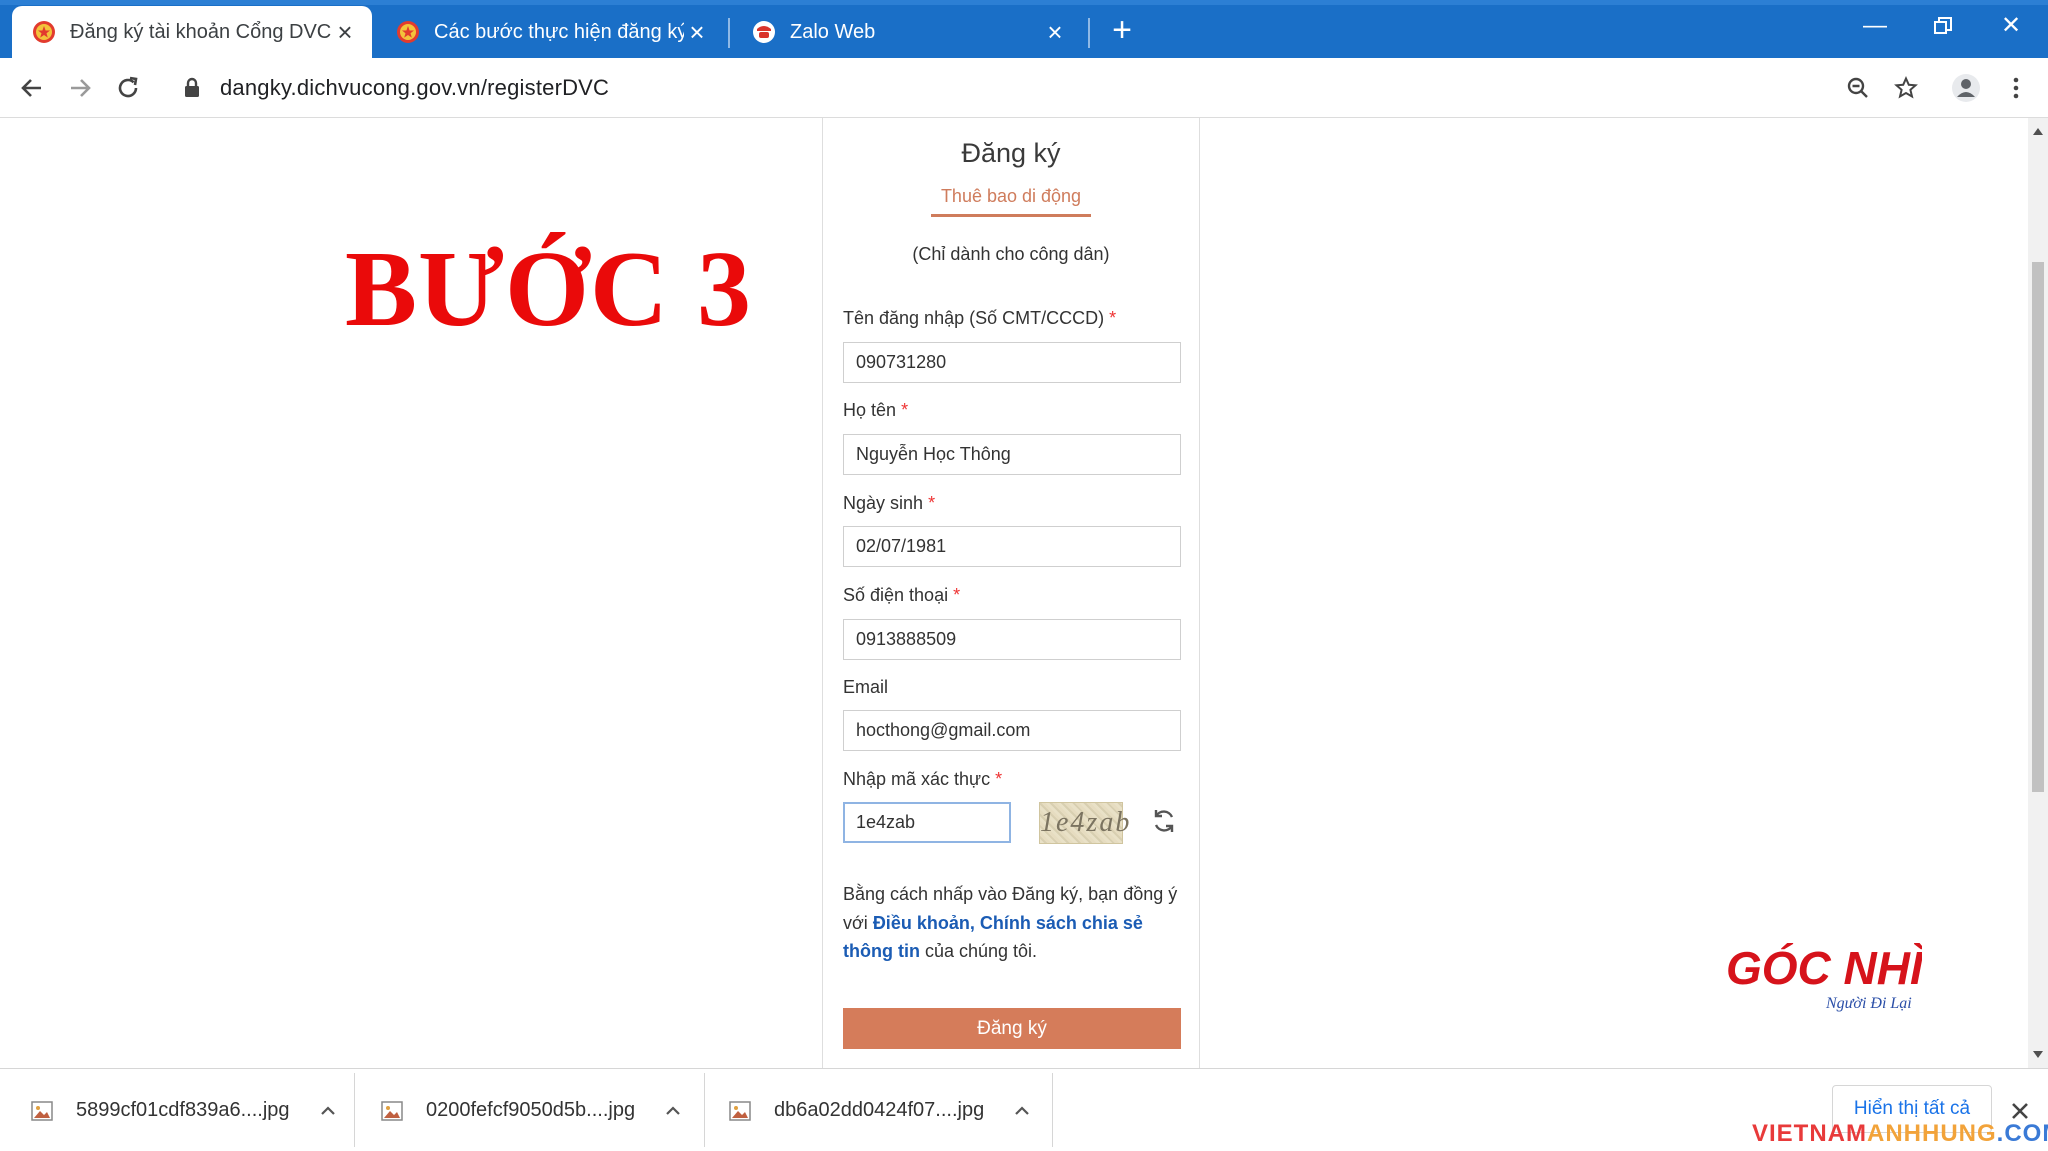 Image resolution: width=2048 pixels, height=1151 pixels. I want to click on arrow-left-icon, so click(31, 88).